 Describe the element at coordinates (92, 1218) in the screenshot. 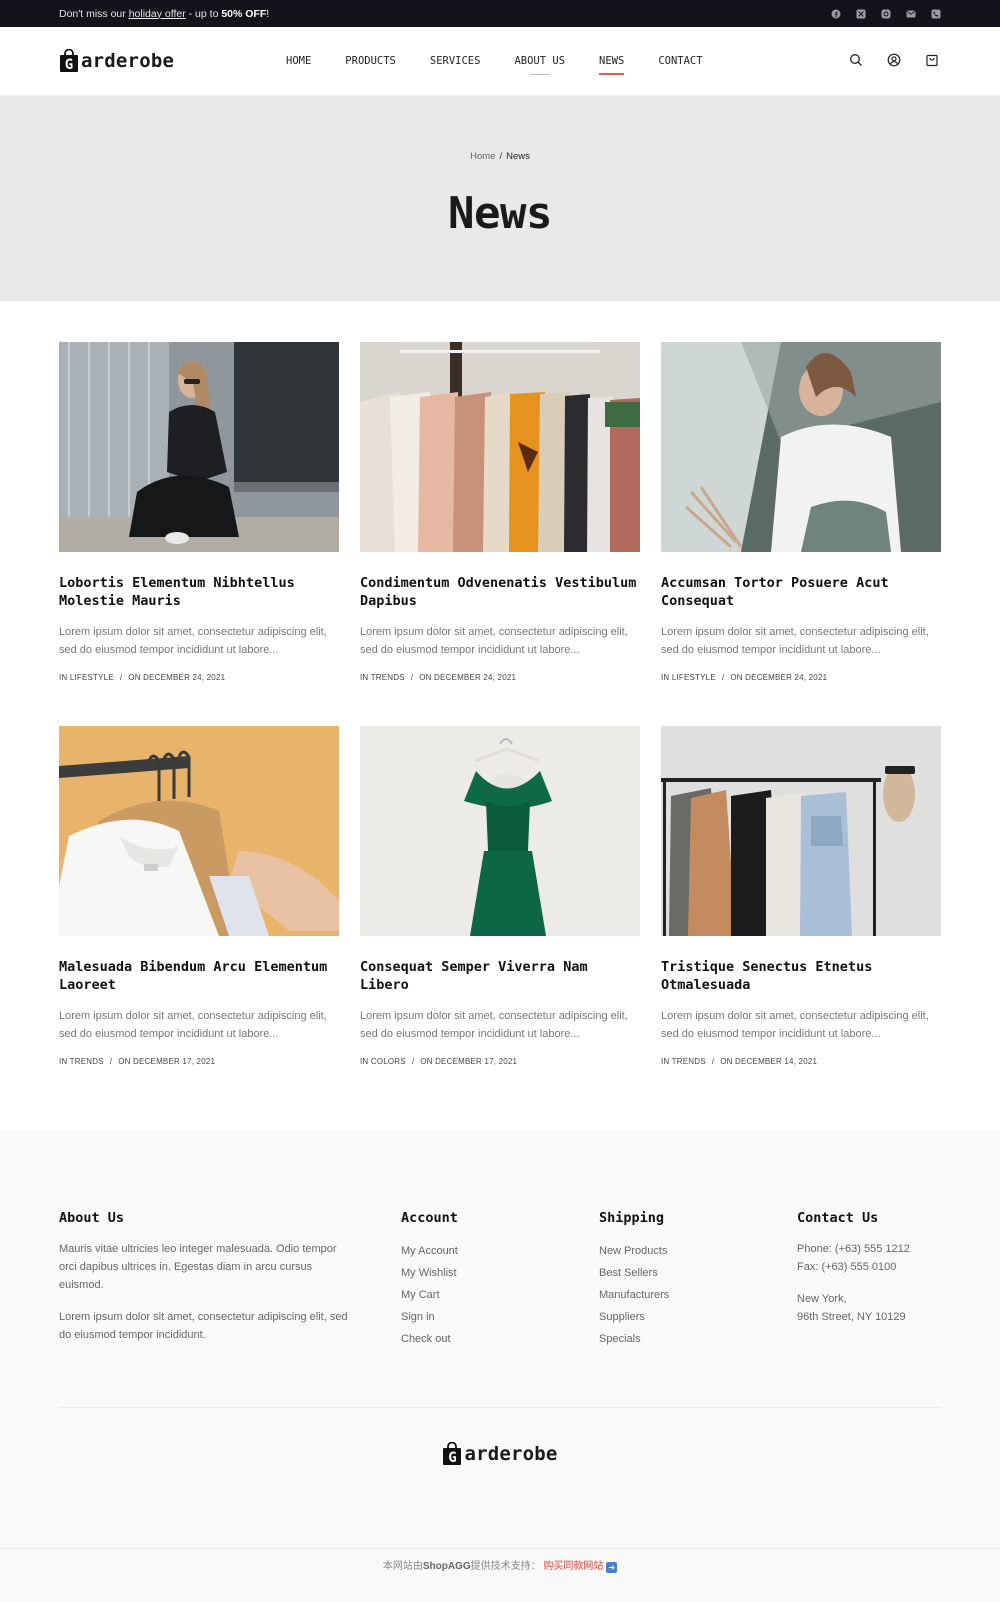

I see `footer-heading: About Us` at that location.